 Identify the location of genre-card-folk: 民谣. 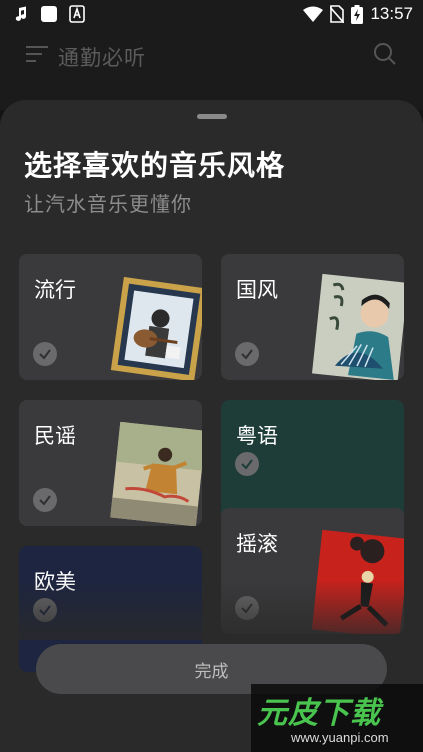
(110, 463).